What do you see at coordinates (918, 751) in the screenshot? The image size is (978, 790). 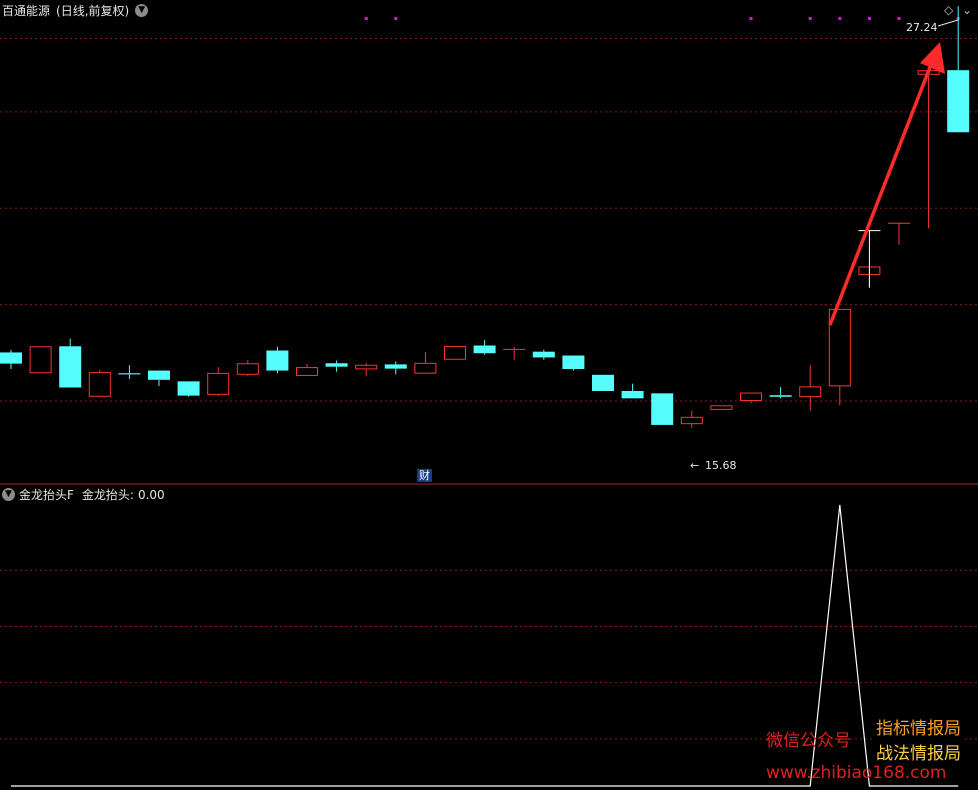 I see `watermark-brand-2: 战法情报局` at bounding box center [918, 751].